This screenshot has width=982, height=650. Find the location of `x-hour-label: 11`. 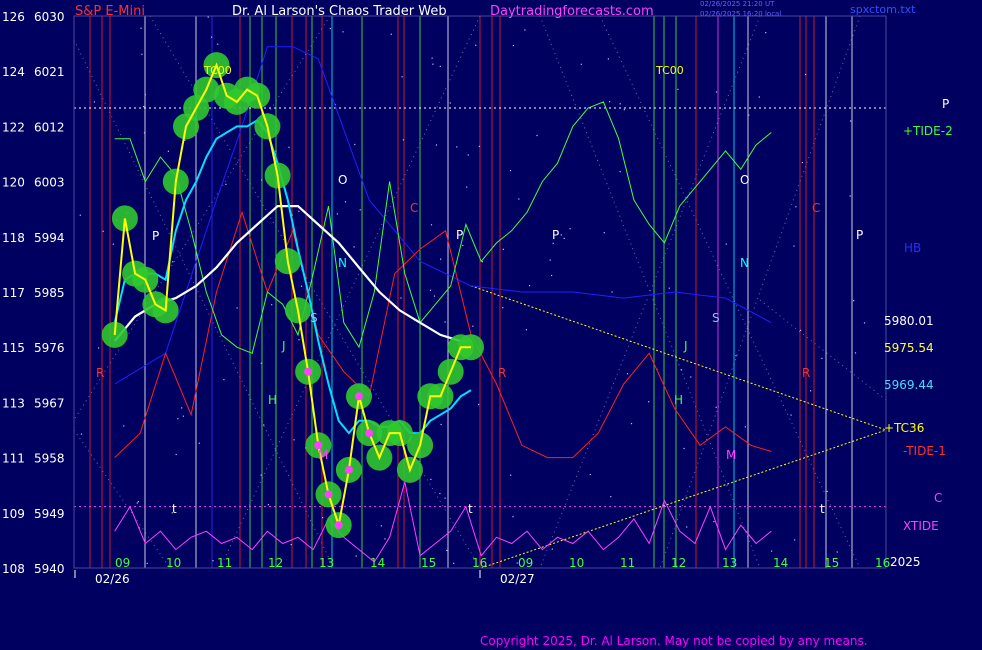

x-hour-label: 11 is located at coordinates (224, 563).